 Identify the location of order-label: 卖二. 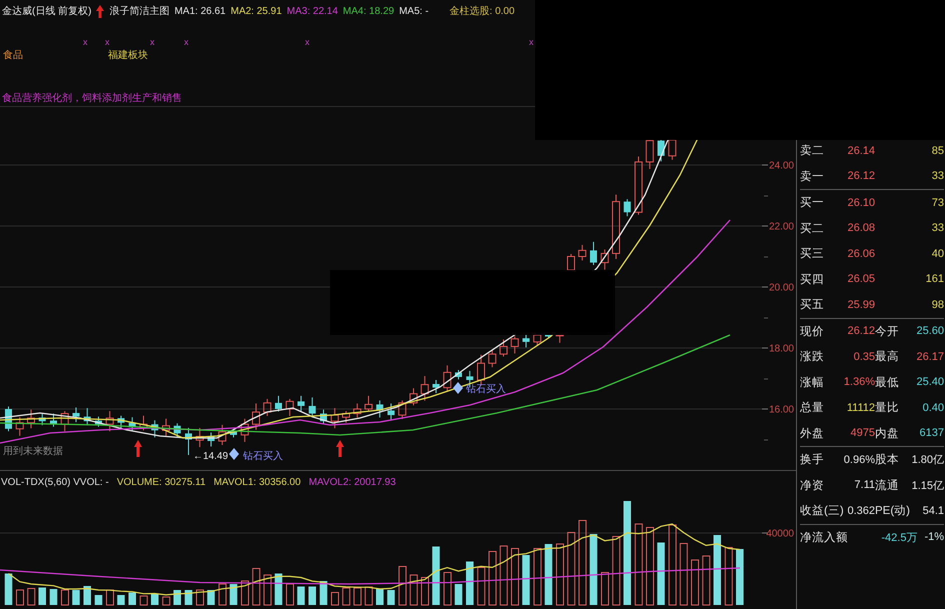
(812, 151).